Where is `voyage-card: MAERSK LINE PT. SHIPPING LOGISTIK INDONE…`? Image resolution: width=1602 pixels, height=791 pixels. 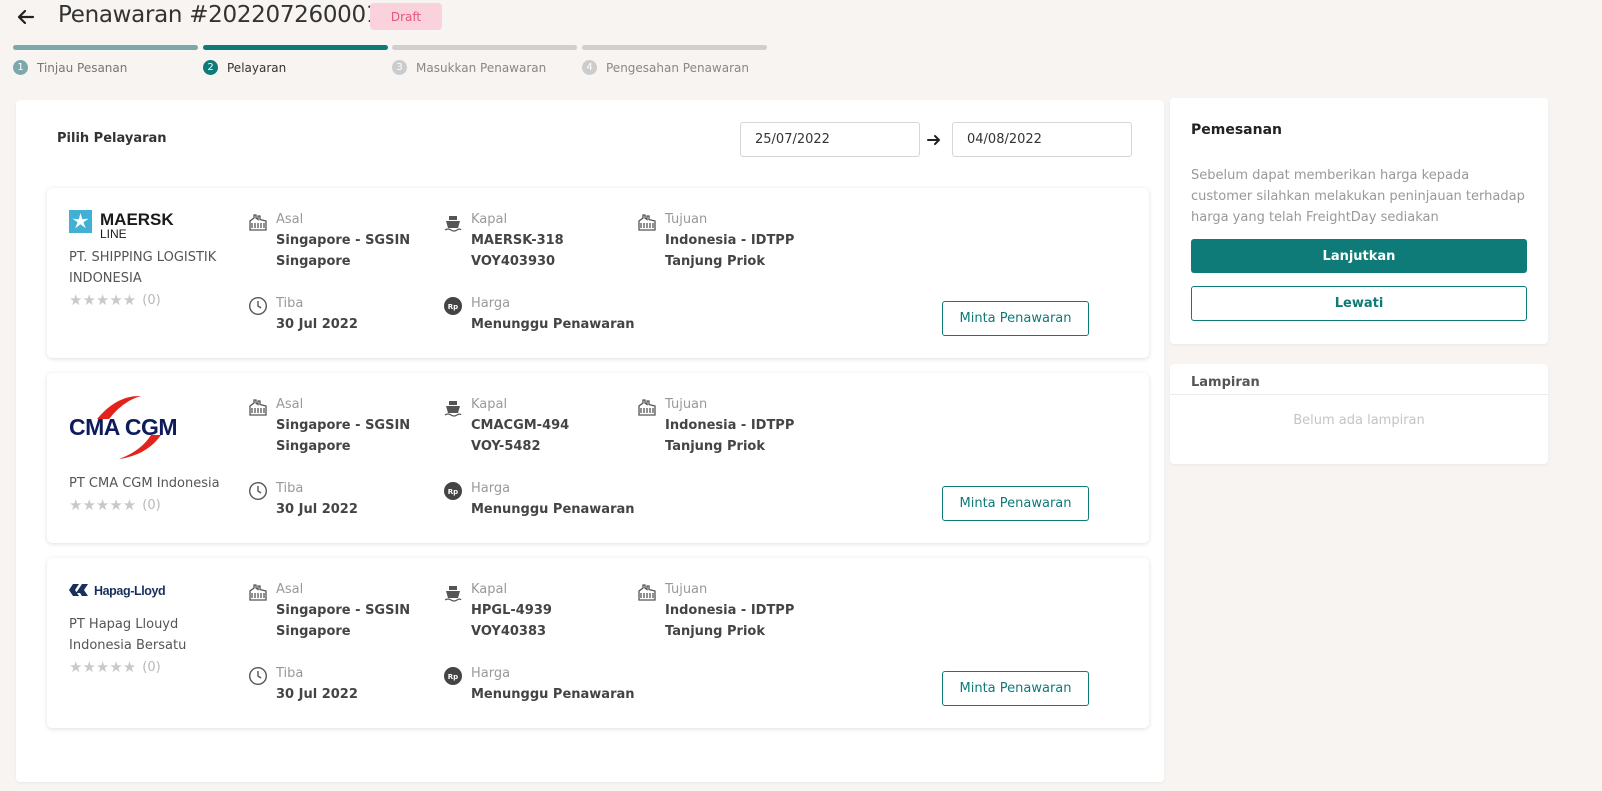
voyage-card: MAERSK LINE PT. SHIPPING LOGISTIK INDONE… is located at coordinates (598, 273).